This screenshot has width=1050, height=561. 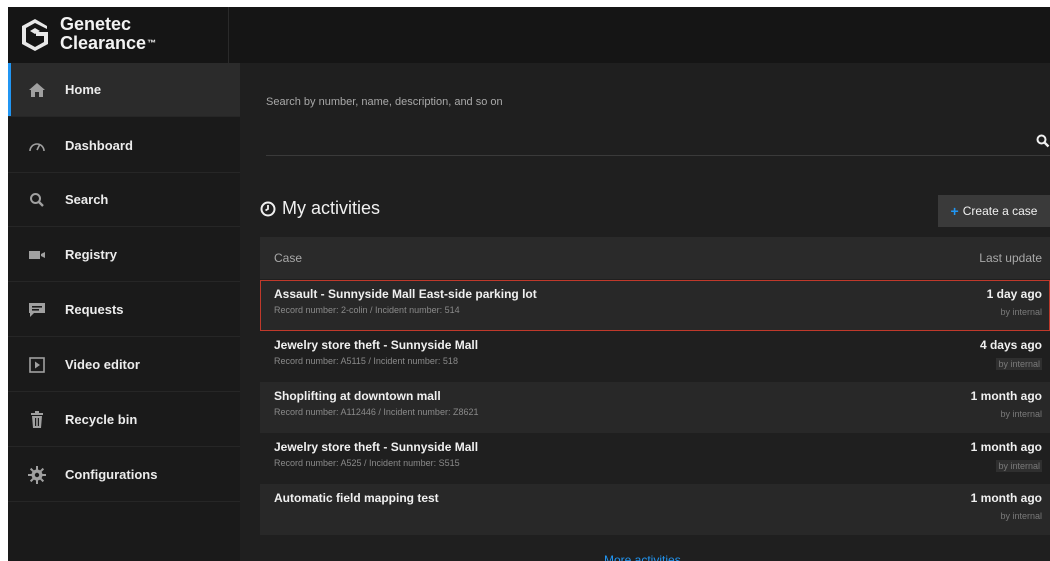 What do you see at coordinates (331, 208) in the screenshot?
I see `section-title-text: My activities` at bounding box center [331, 208].